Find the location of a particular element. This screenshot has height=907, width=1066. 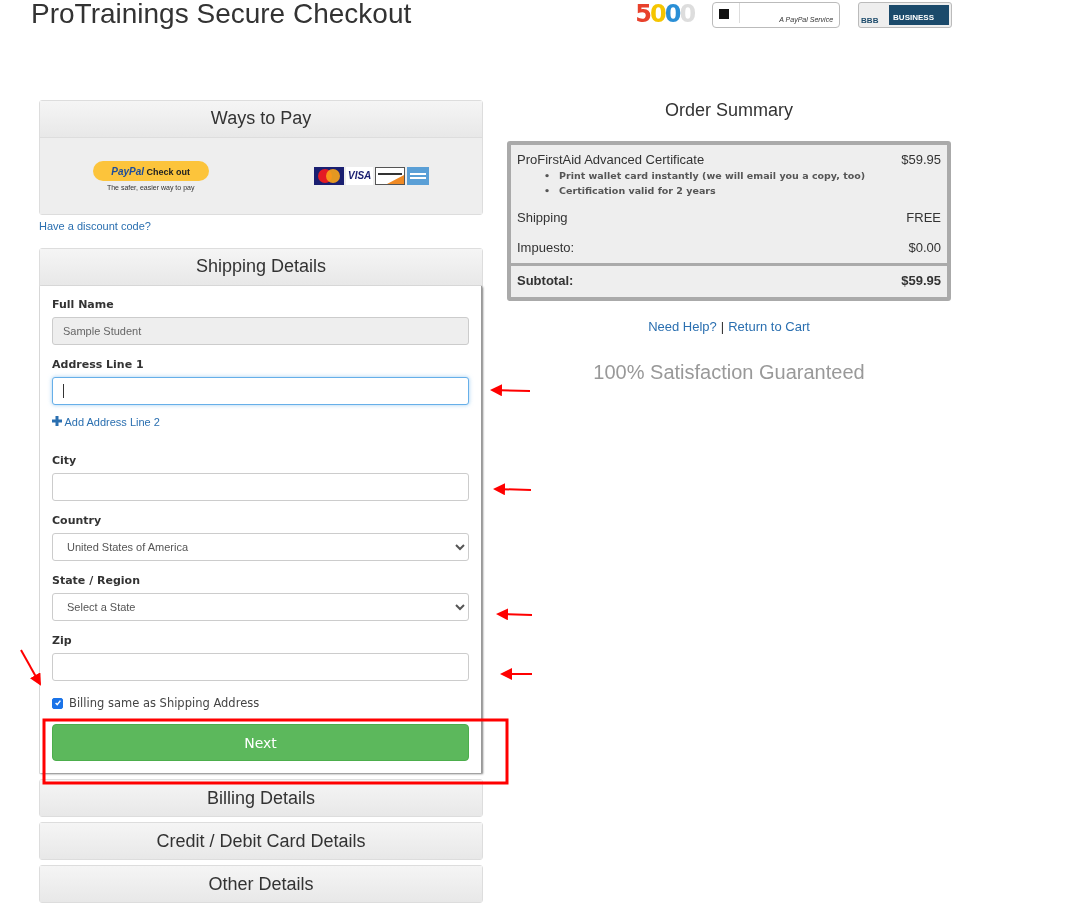

section-header: Other Details is located at coordinates (261, 884).